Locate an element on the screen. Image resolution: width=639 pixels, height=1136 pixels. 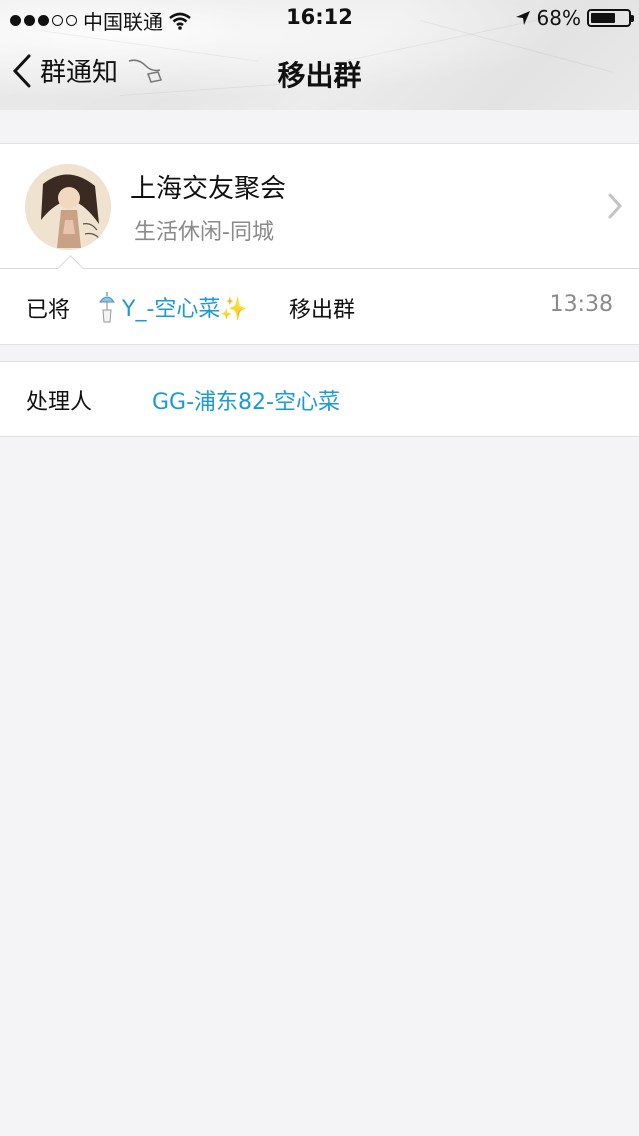
notice-time: 13:38 is located at coordinates (581, 304).